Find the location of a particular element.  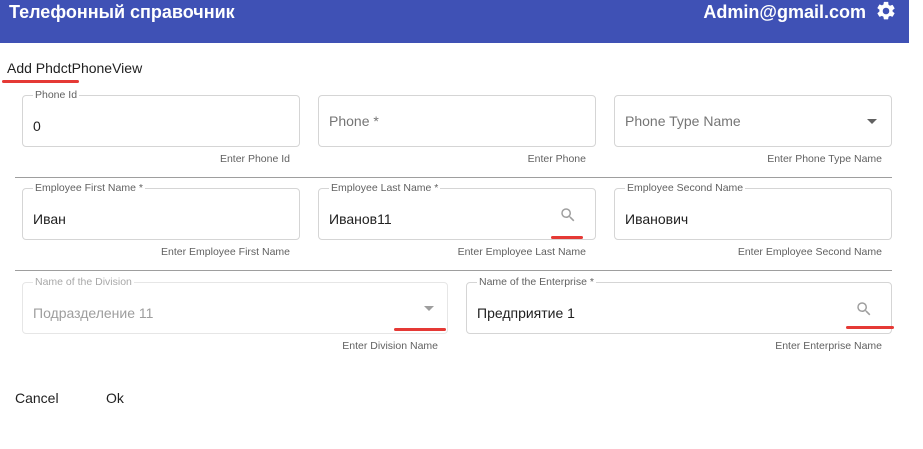

enterprise-name-label: Name of the Enterprise * is located at coordinates (536, 282).